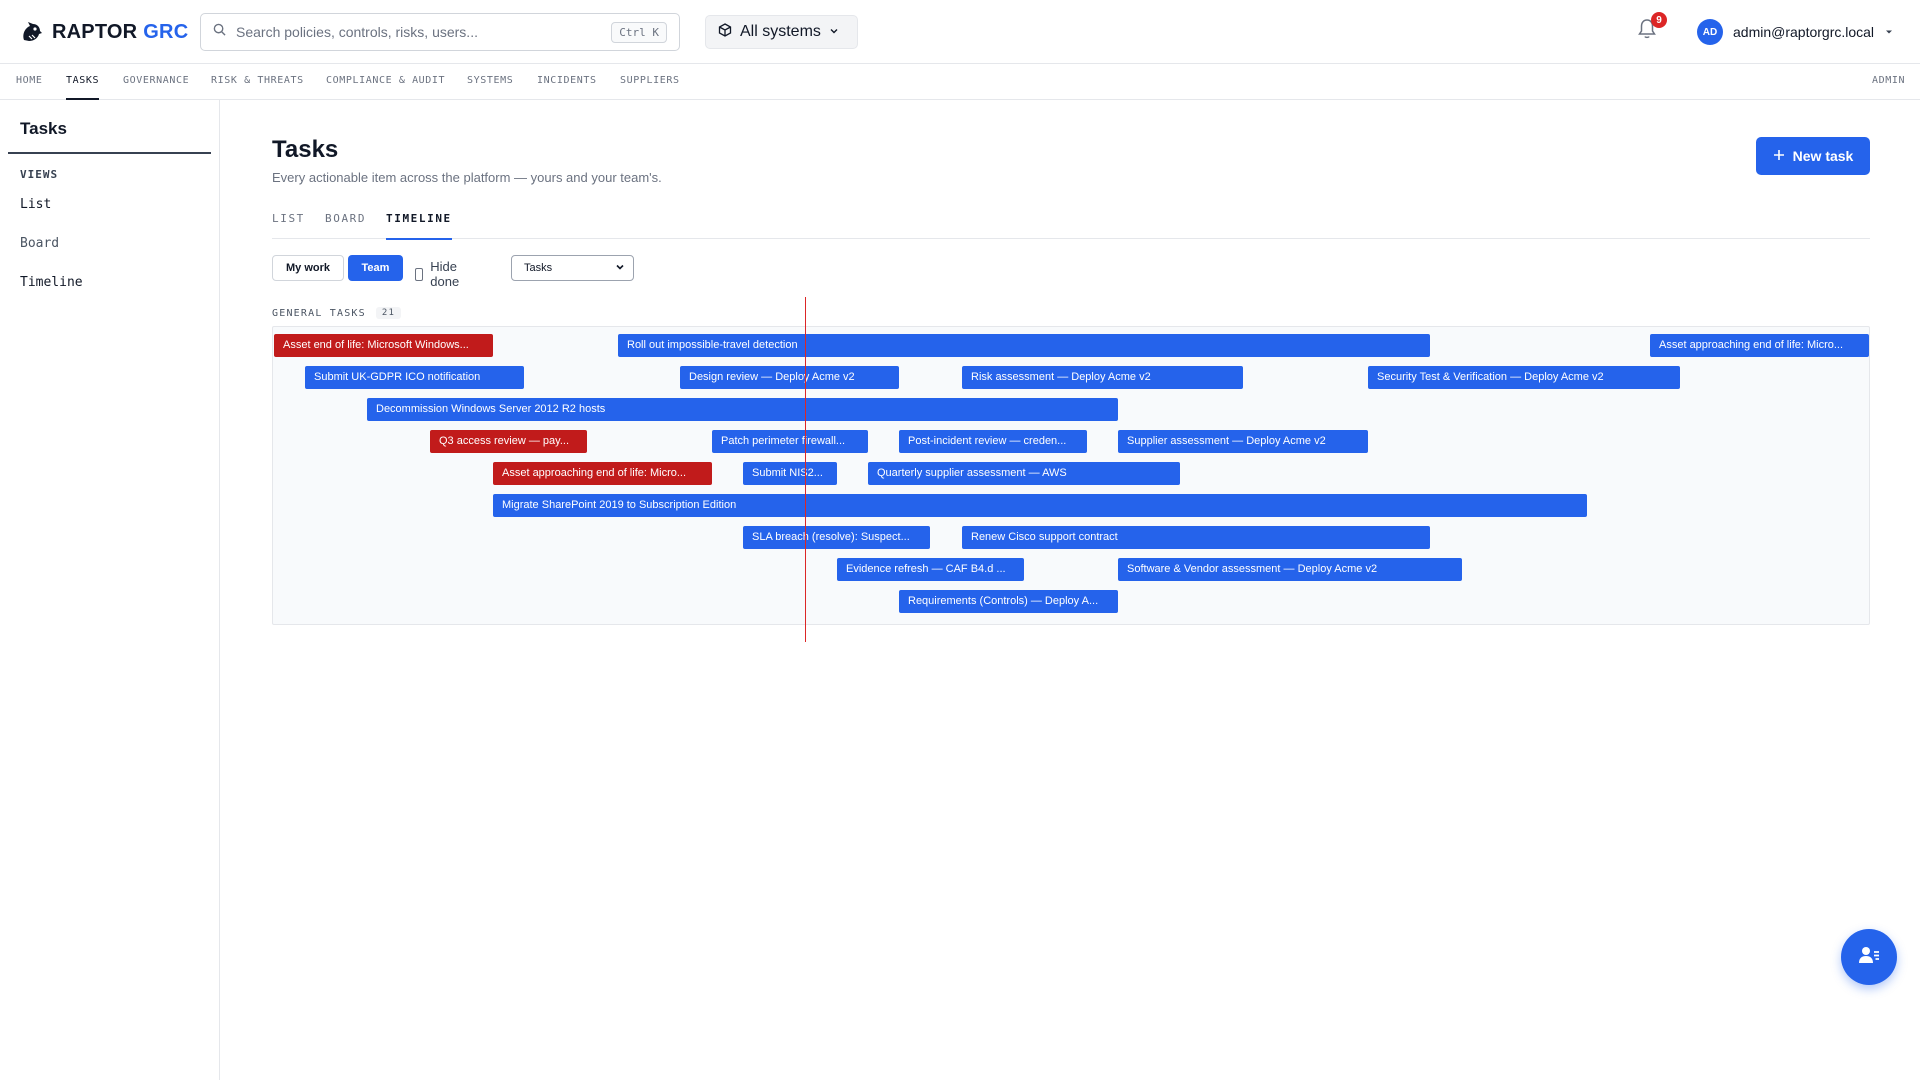 The image size is (1920, 1080). I want to click on global-search: Ctrl K, so click(440, 32).